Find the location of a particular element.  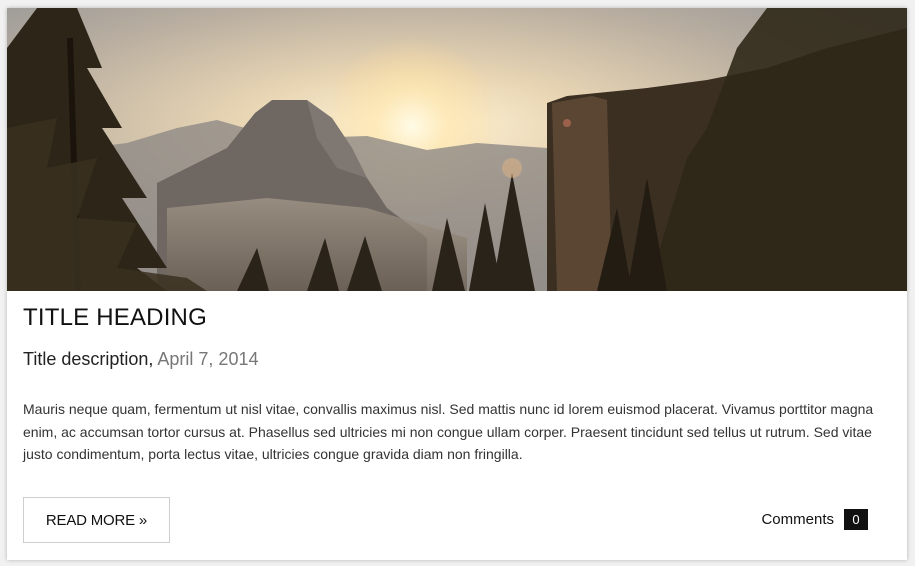

comments-link: Comments 0 is located at coordinates (814, 519).